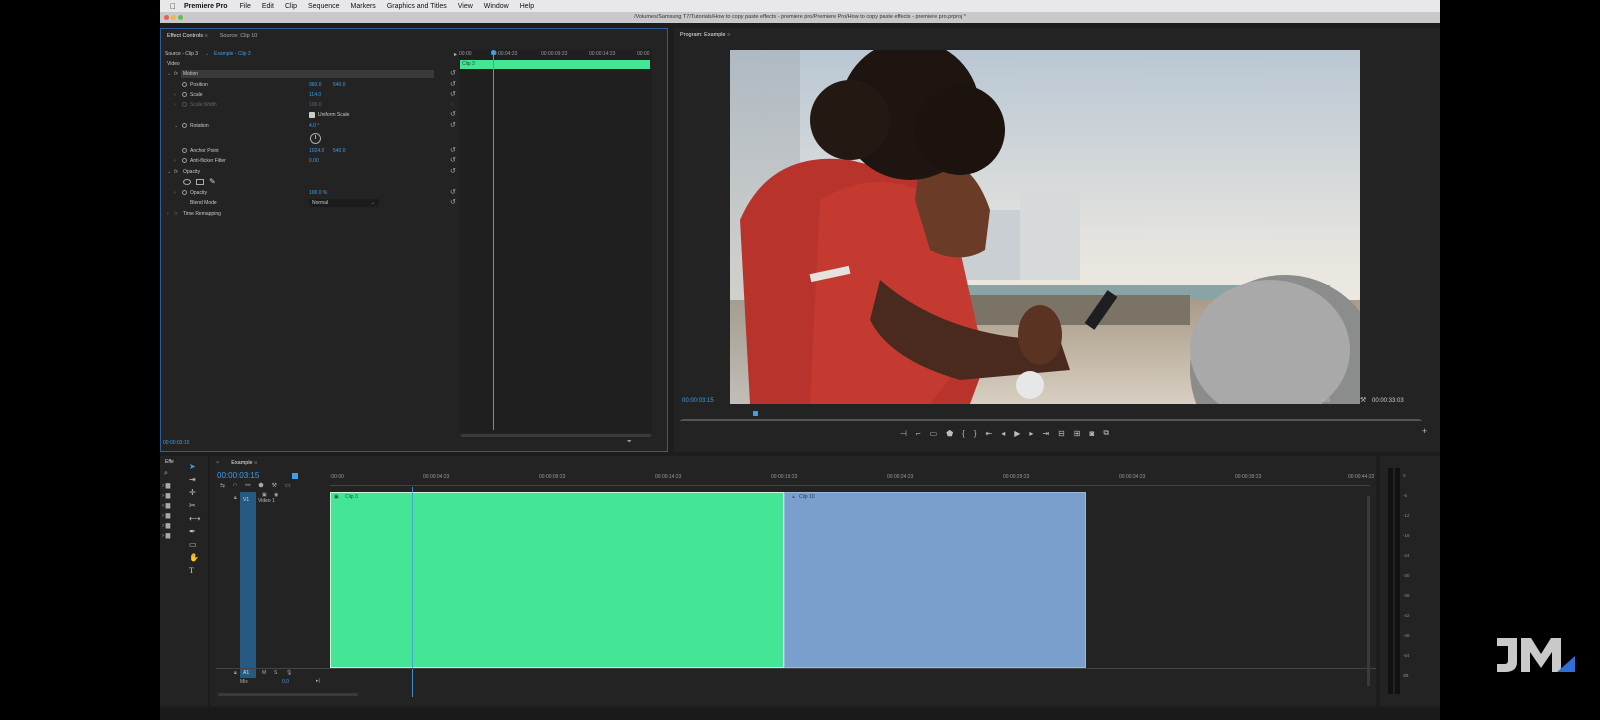  What do you see at coordinates (493, 241) in the screenshot?
I see `ec-playhead` at bounding box center [493, 241].